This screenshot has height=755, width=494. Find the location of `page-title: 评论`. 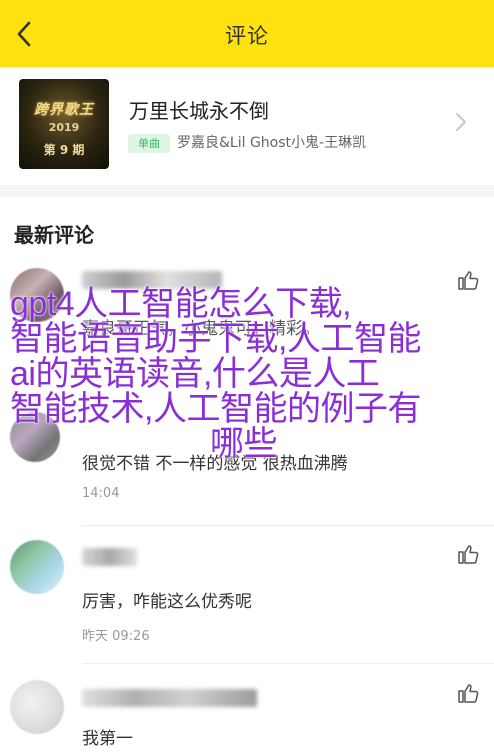

page-title: 评论 is located at coordinates (247, 36).